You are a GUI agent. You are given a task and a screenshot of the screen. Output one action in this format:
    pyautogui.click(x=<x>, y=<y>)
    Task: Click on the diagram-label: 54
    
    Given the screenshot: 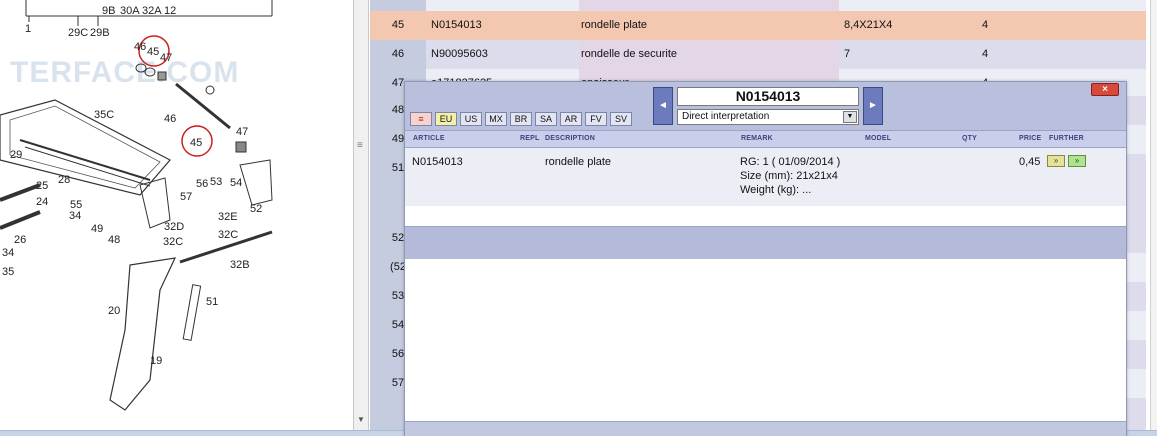 What is the action you would take?
    pyautogui.click(x=236, y=183)
    